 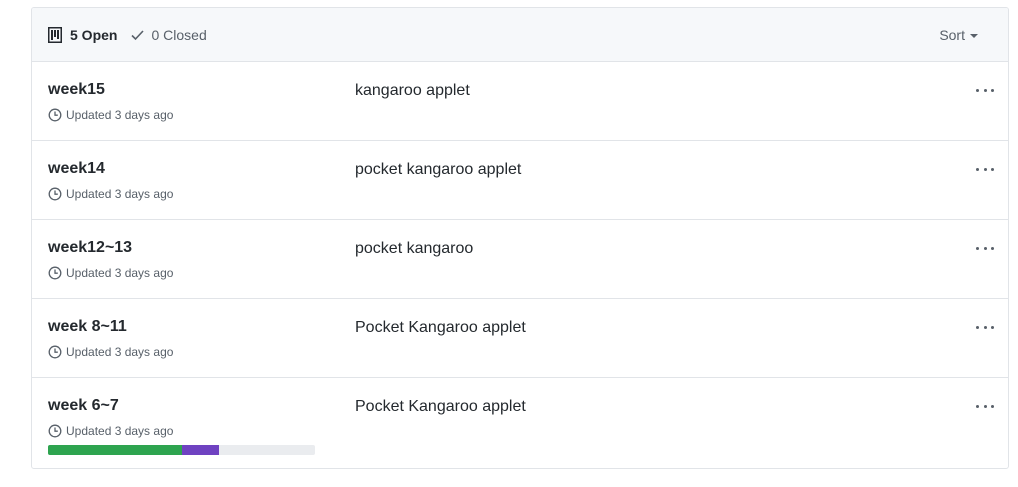 What do you see at coordinates (952, 35) in the screenshot?
I see `sort-label: Sort` at bounding box center [952, 35].